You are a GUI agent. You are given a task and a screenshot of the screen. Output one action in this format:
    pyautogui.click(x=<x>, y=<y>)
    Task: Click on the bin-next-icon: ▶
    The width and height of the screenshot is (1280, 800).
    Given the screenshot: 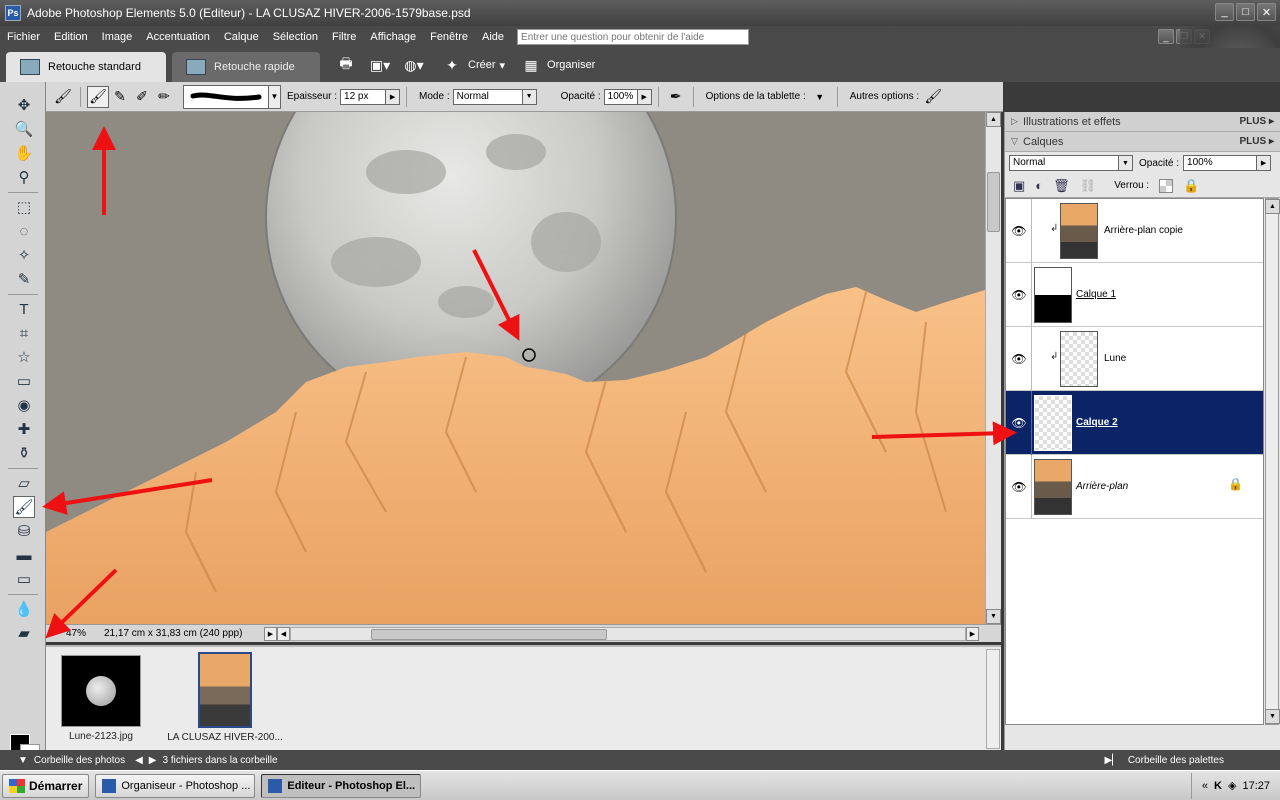 What is the action you would take?
    pyautogui.click(x=153, y=760)
    